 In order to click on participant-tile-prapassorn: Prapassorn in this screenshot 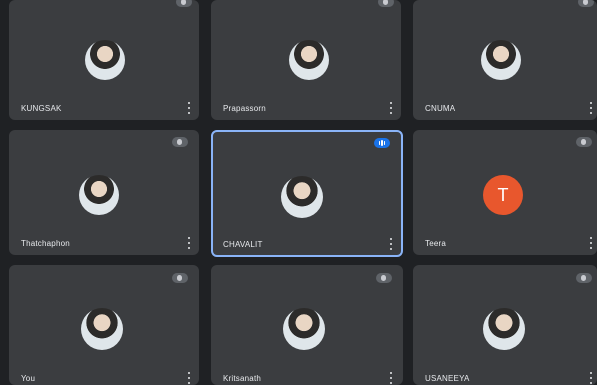, I will do `click(306, 60)`.